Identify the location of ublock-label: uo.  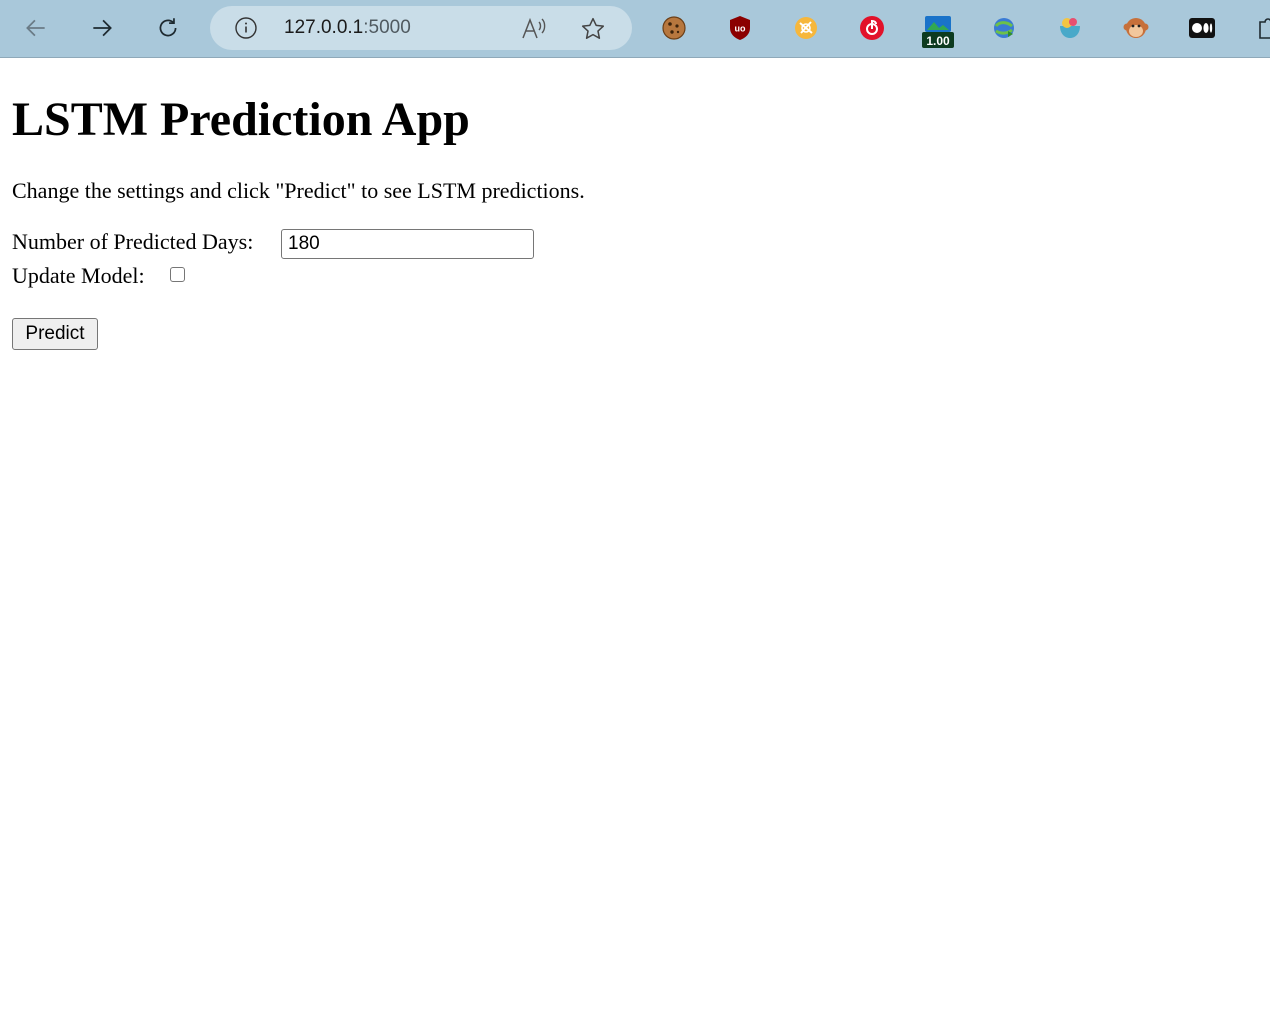
(740, 29).